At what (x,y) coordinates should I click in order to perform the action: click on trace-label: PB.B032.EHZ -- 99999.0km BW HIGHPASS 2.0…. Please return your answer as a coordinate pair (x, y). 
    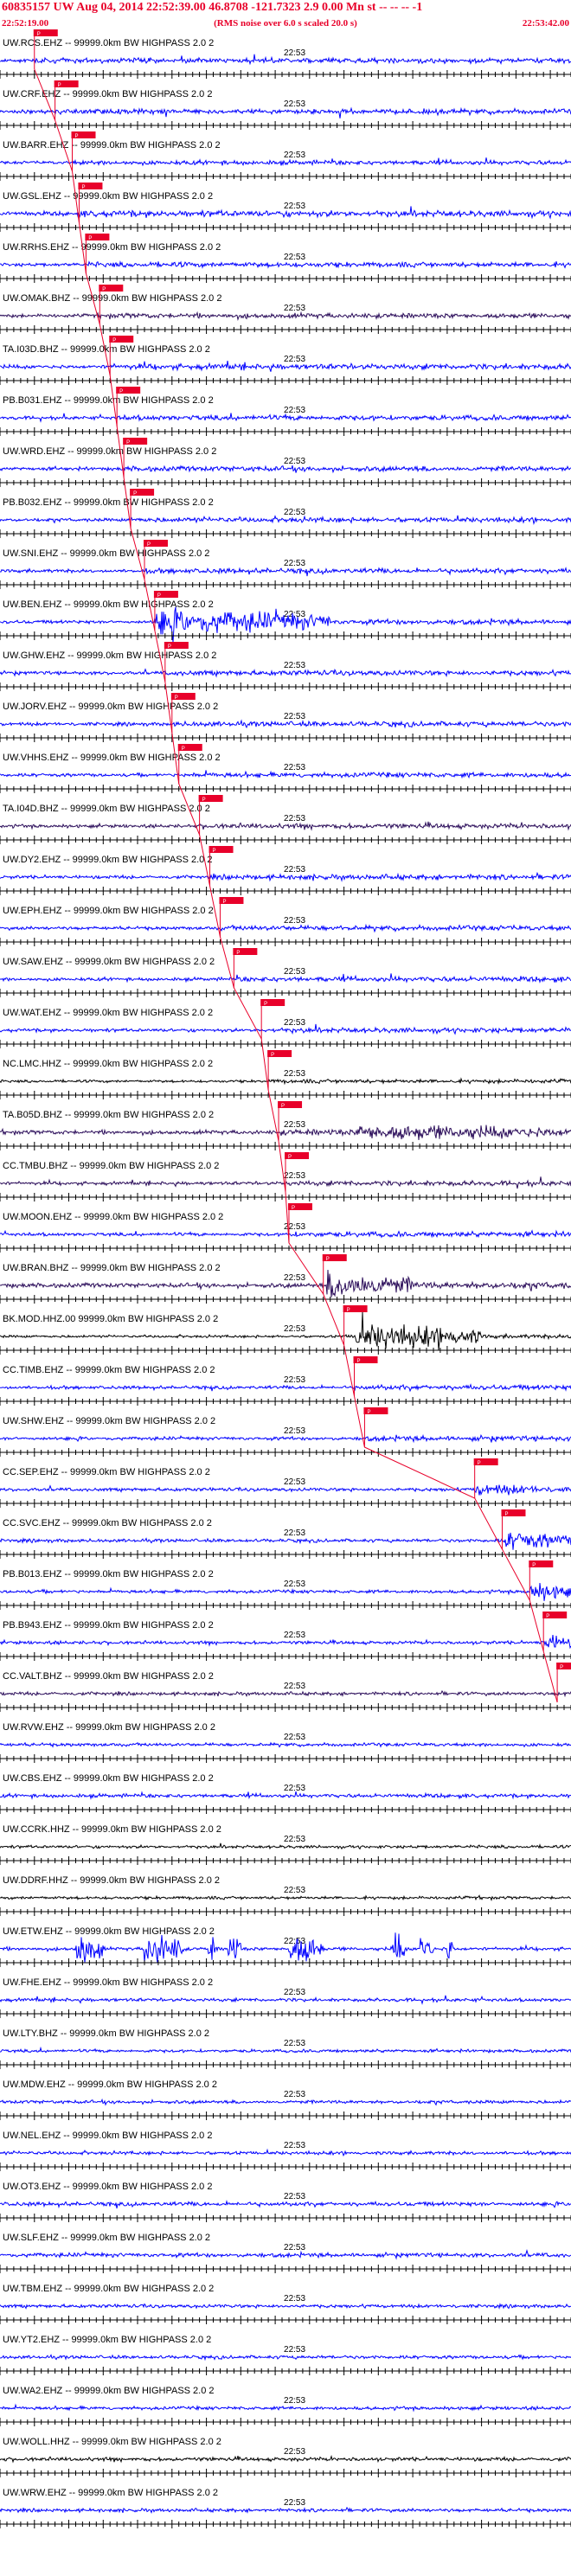
    Looking at the image, I should click on (108, 502).